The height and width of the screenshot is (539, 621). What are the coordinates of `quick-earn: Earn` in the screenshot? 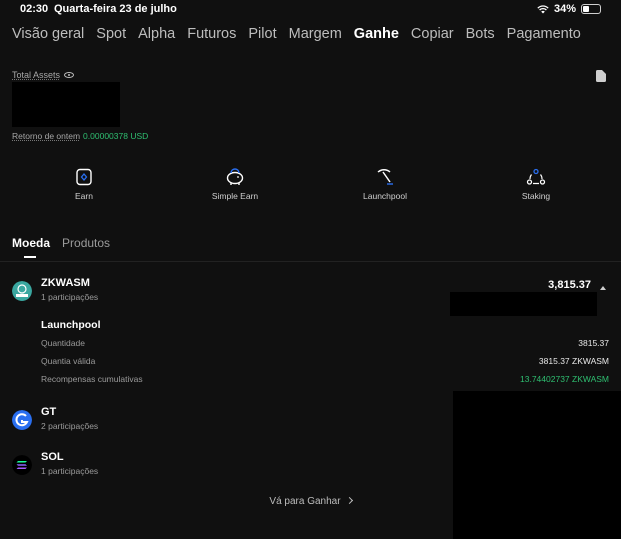 It's located at (84, 183).